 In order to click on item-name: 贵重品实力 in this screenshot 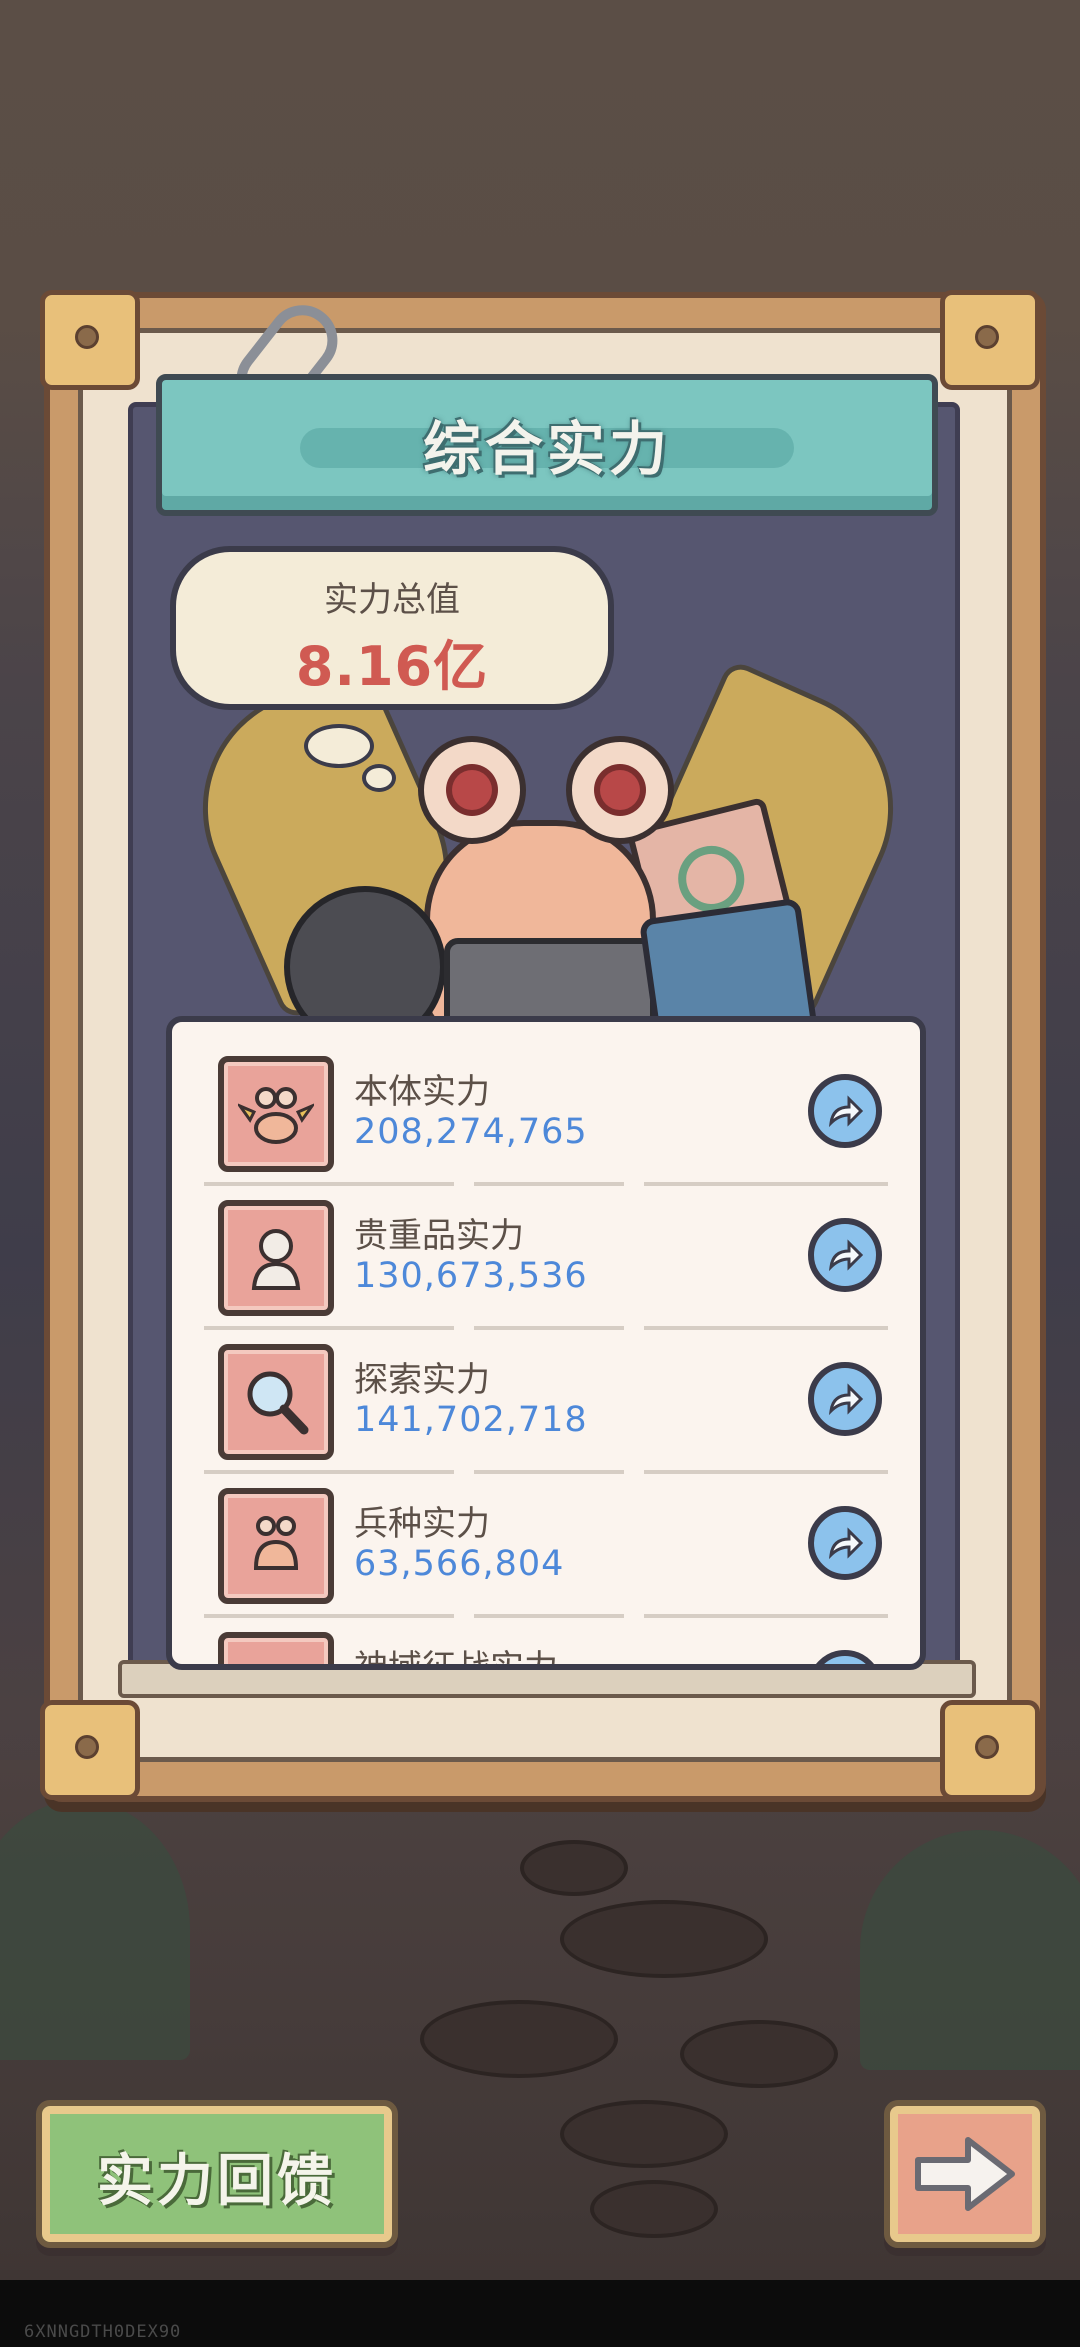, I will do `click(439, 1236)`.